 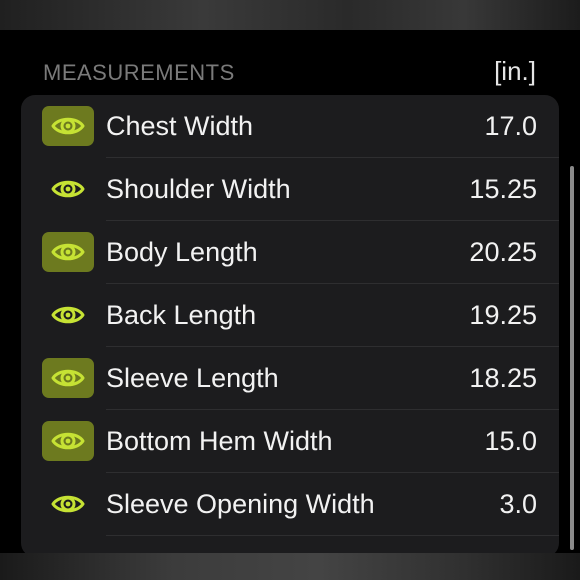 What do you see at coordinates (181, 315) in the screenshot?
I see `measurement-label: Back Length` at bounding box center [181, 315].